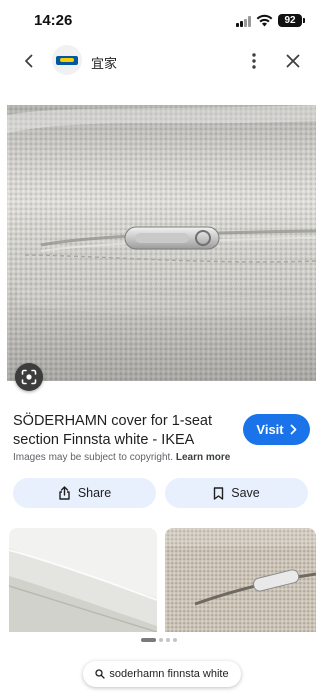 The width and height of the screenshot is (323, 699). Describe the element at coordinates (94, 493) in the screenshot. I see `share-label: Share` at that location.